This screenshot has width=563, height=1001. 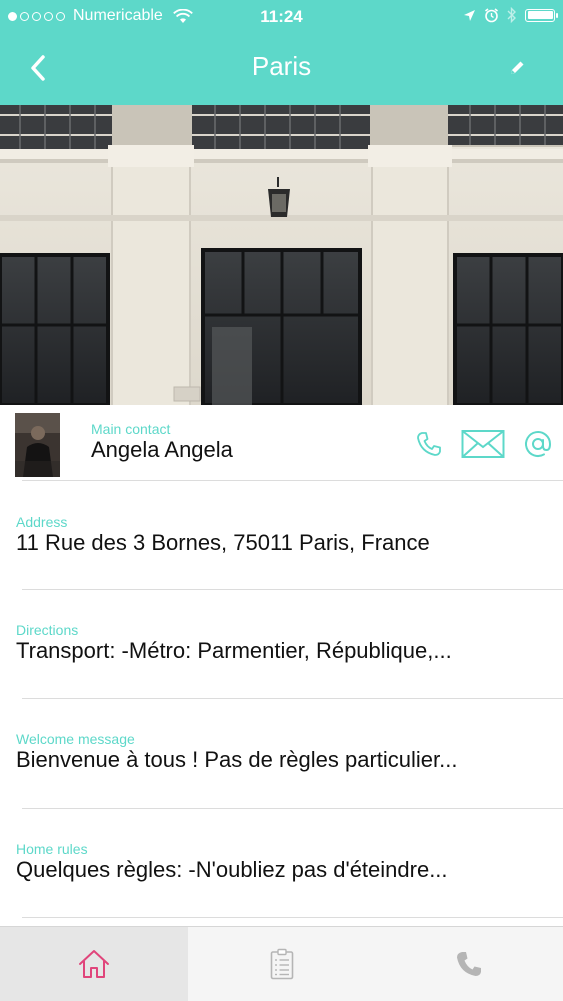 What do you see at coordinates (75, 739) in the screenshot?
I see `welcome-message-label: Welcome message` at bounding box center [75, 739].